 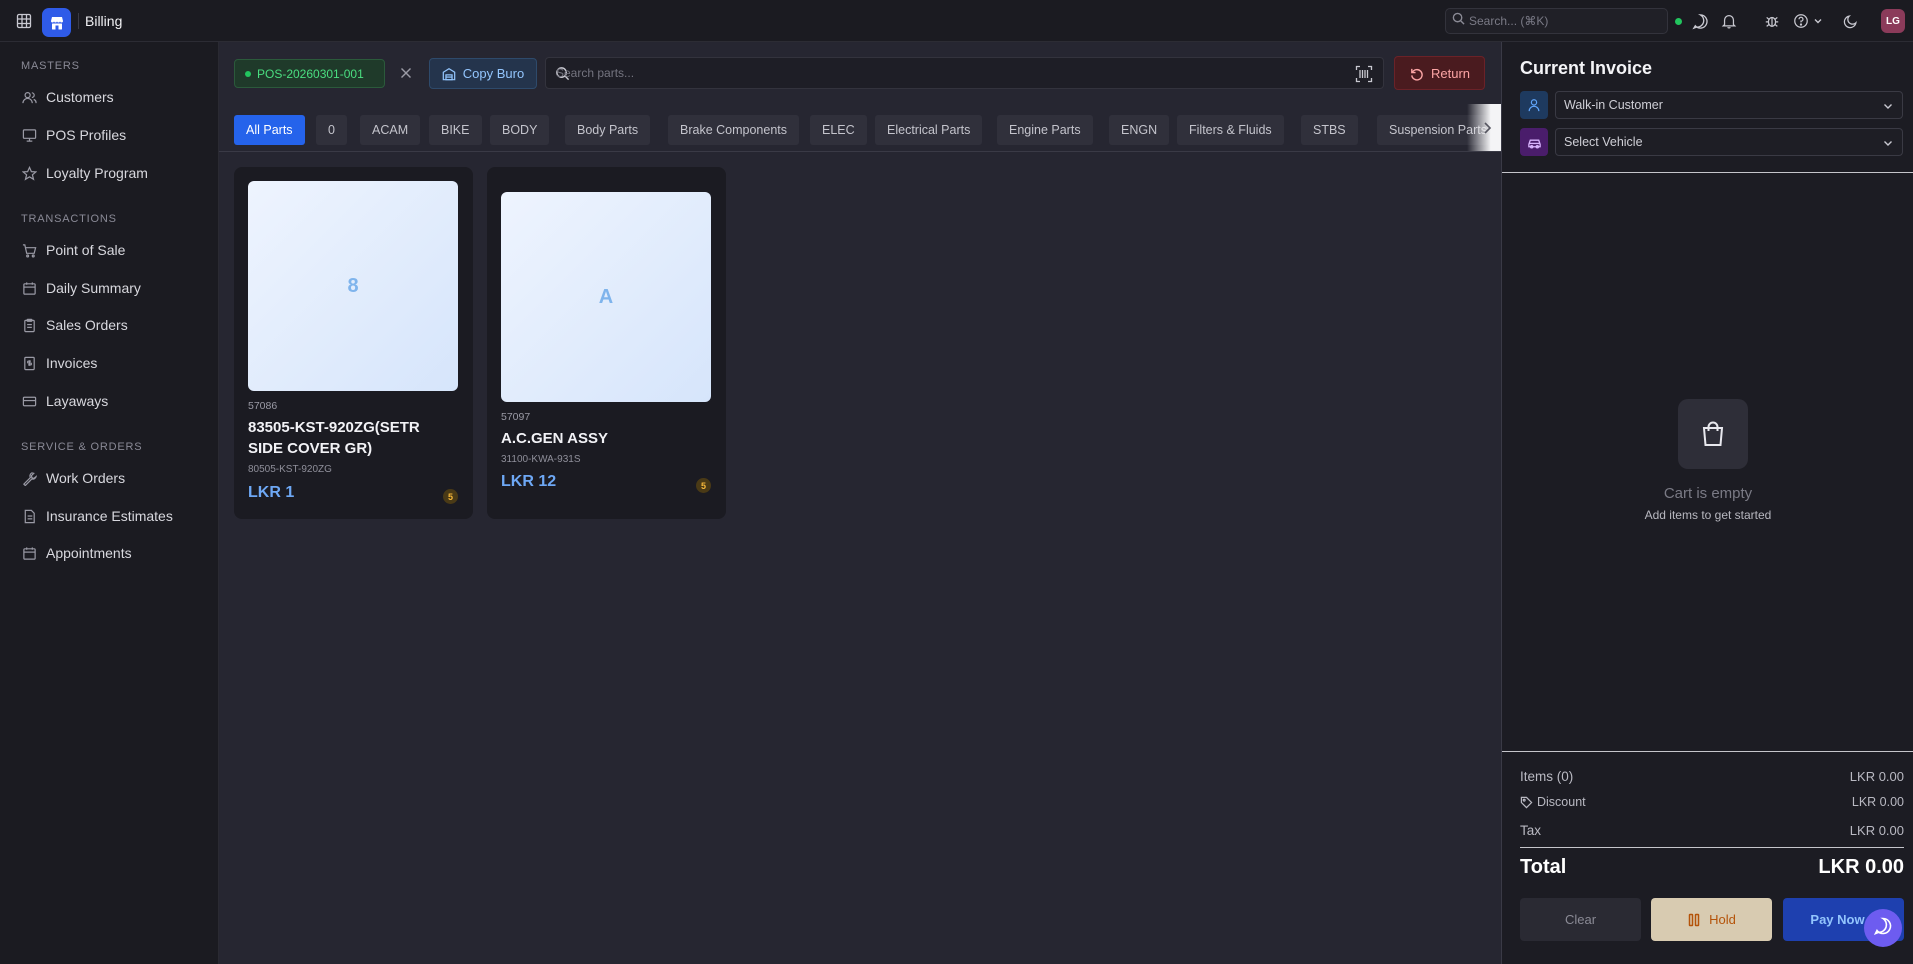 What do you see at coordinates (1230, 130) in the screenshot?
I see `category-tab: Filters & Fluids` at bounding box center [1230, 130].